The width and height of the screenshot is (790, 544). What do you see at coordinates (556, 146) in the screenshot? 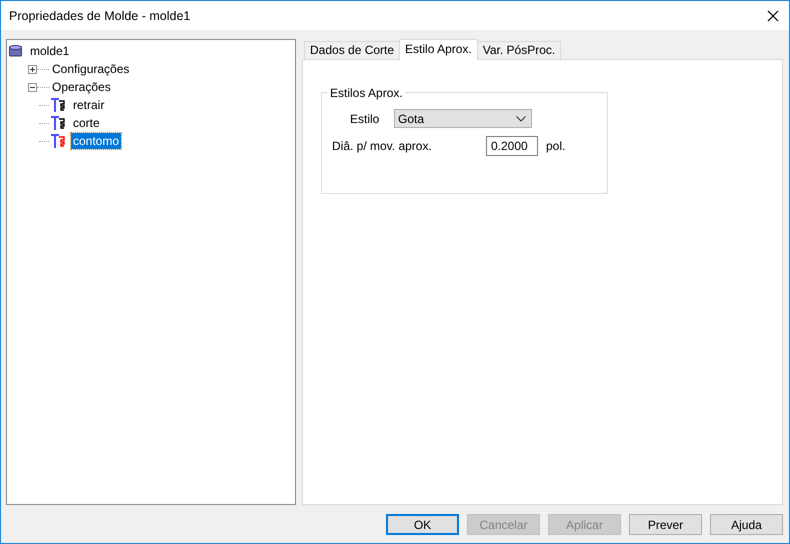
I see `unit-label: pol.` at bounding box center [556, 146].